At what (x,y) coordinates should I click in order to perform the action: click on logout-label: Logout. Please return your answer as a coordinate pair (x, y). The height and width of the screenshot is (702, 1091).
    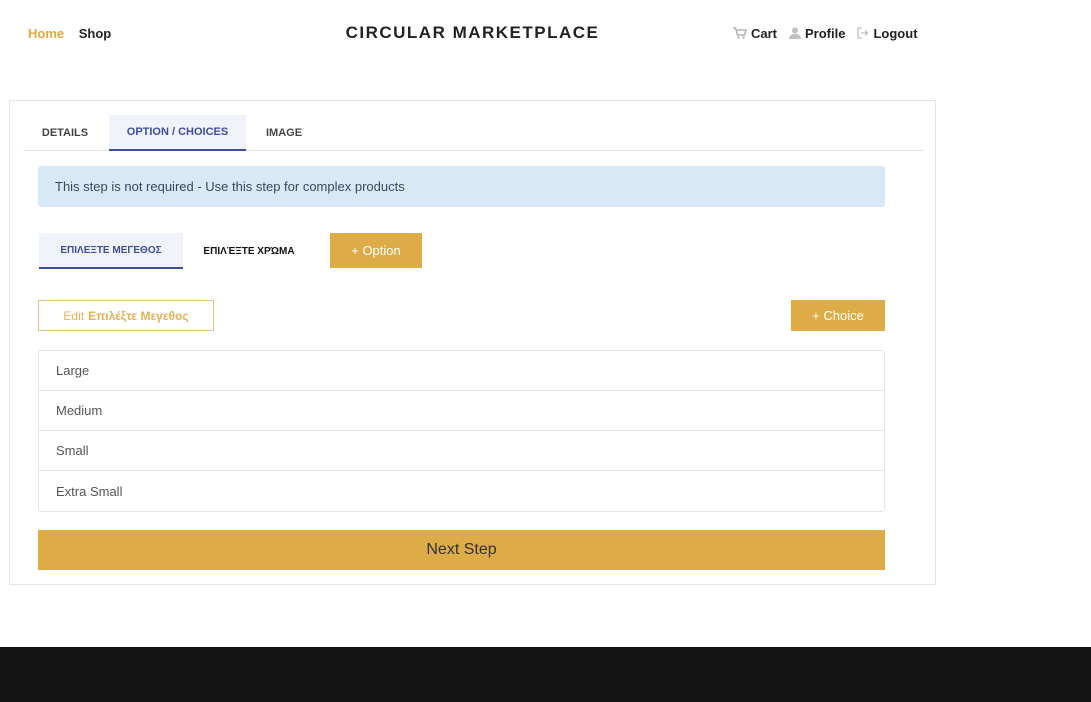
    Looking at the image, I should click on (895, 33).